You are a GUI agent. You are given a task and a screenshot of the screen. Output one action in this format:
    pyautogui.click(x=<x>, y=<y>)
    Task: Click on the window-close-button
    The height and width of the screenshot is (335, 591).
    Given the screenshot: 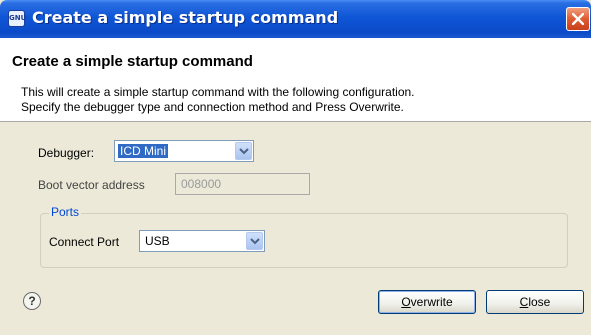 What is the action you would take?
    pyautogui.click(x=578, y=19)
    